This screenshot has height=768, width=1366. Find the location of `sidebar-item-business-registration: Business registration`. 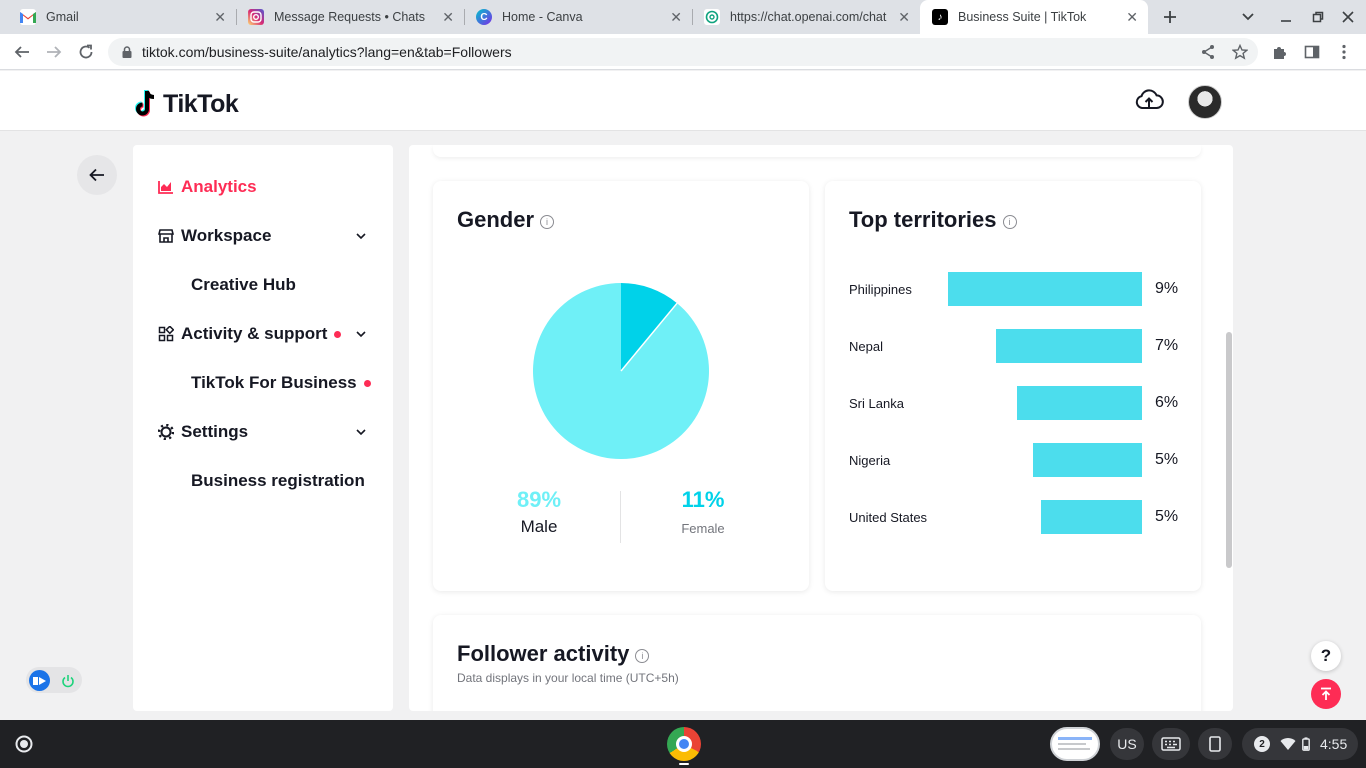

sidebar-item-business-registration: Business registration is located at coordinates (278, 481).